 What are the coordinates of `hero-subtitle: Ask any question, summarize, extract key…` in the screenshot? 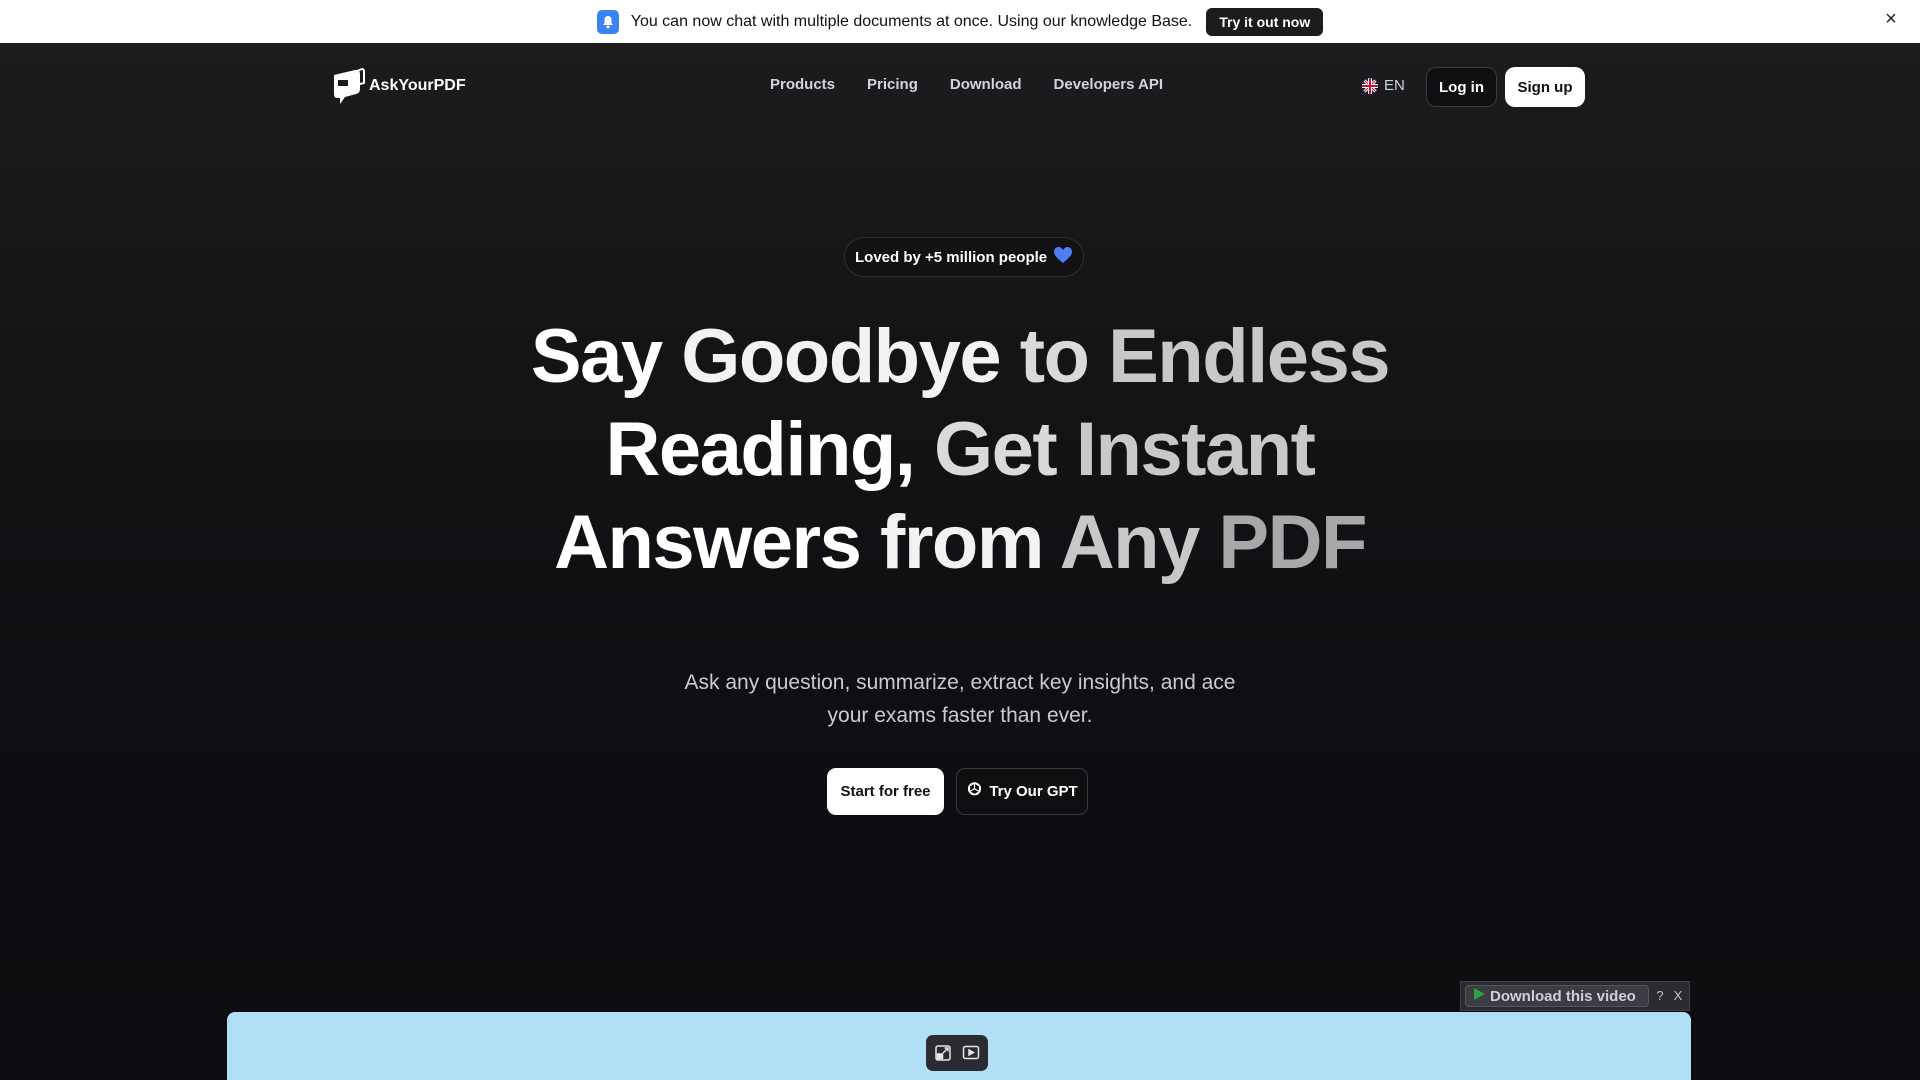 It's located at (960, 699).